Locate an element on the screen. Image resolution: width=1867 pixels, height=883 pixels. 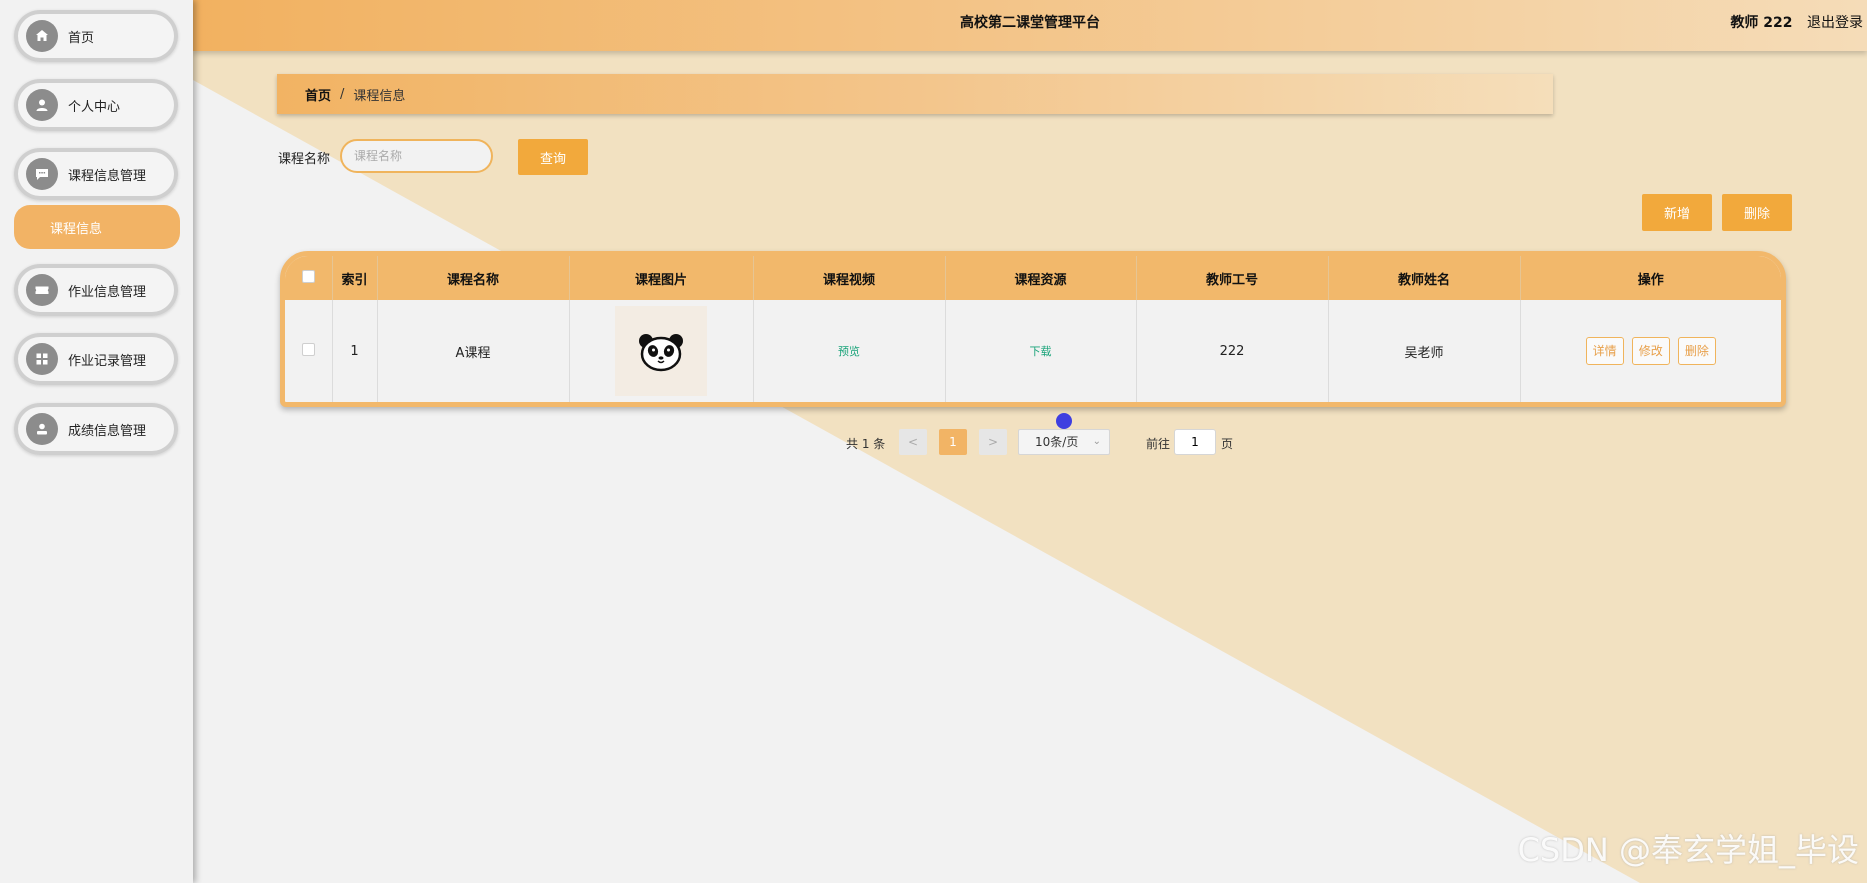
breadcrumb-current: 课程信息 is located at coordinates (379, 96).